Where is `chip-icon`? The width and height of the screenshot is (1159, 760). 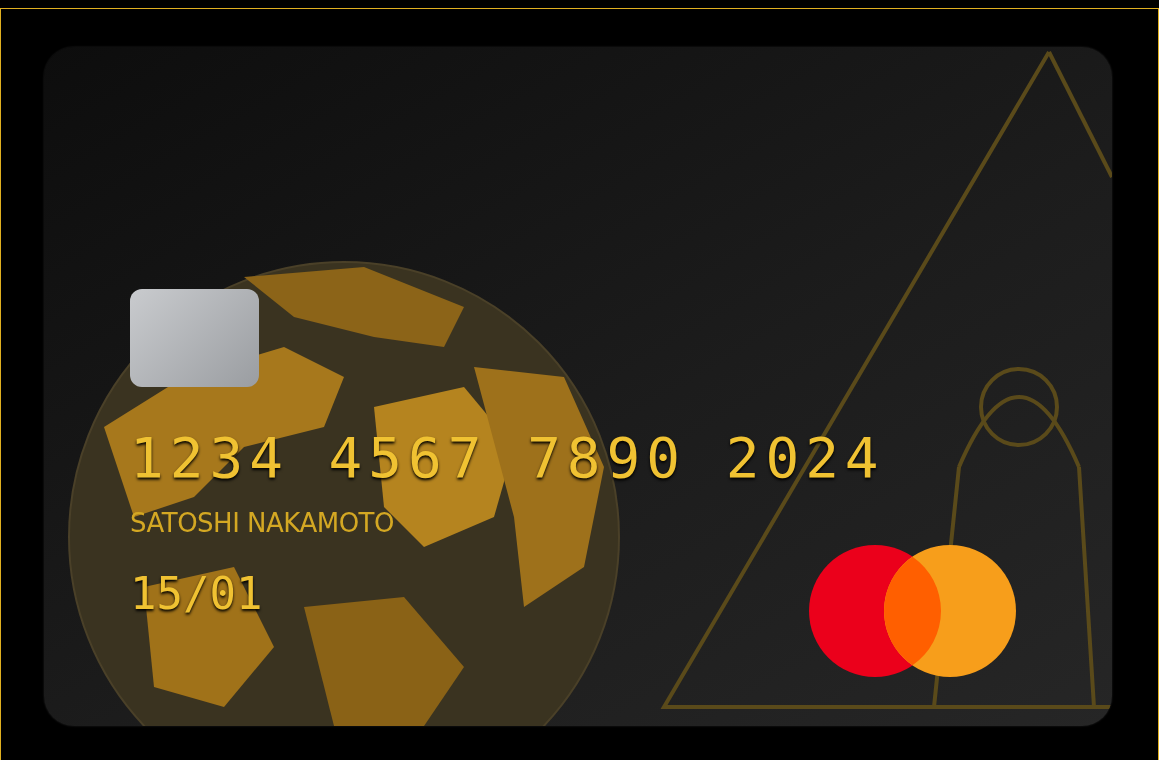
chip-icon is located at coordinates (194, 338).